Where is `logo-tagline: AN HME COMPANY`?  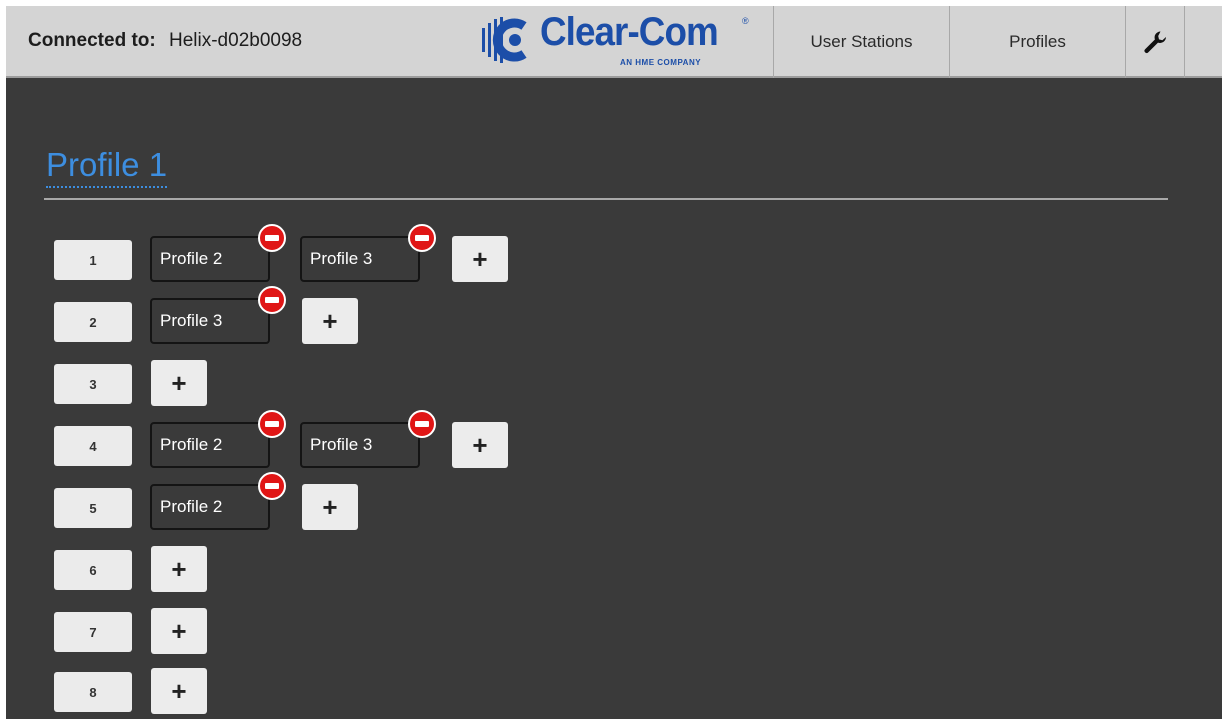
logo-tagline: AN HME COMPANY is located at coordinates (661, 62).